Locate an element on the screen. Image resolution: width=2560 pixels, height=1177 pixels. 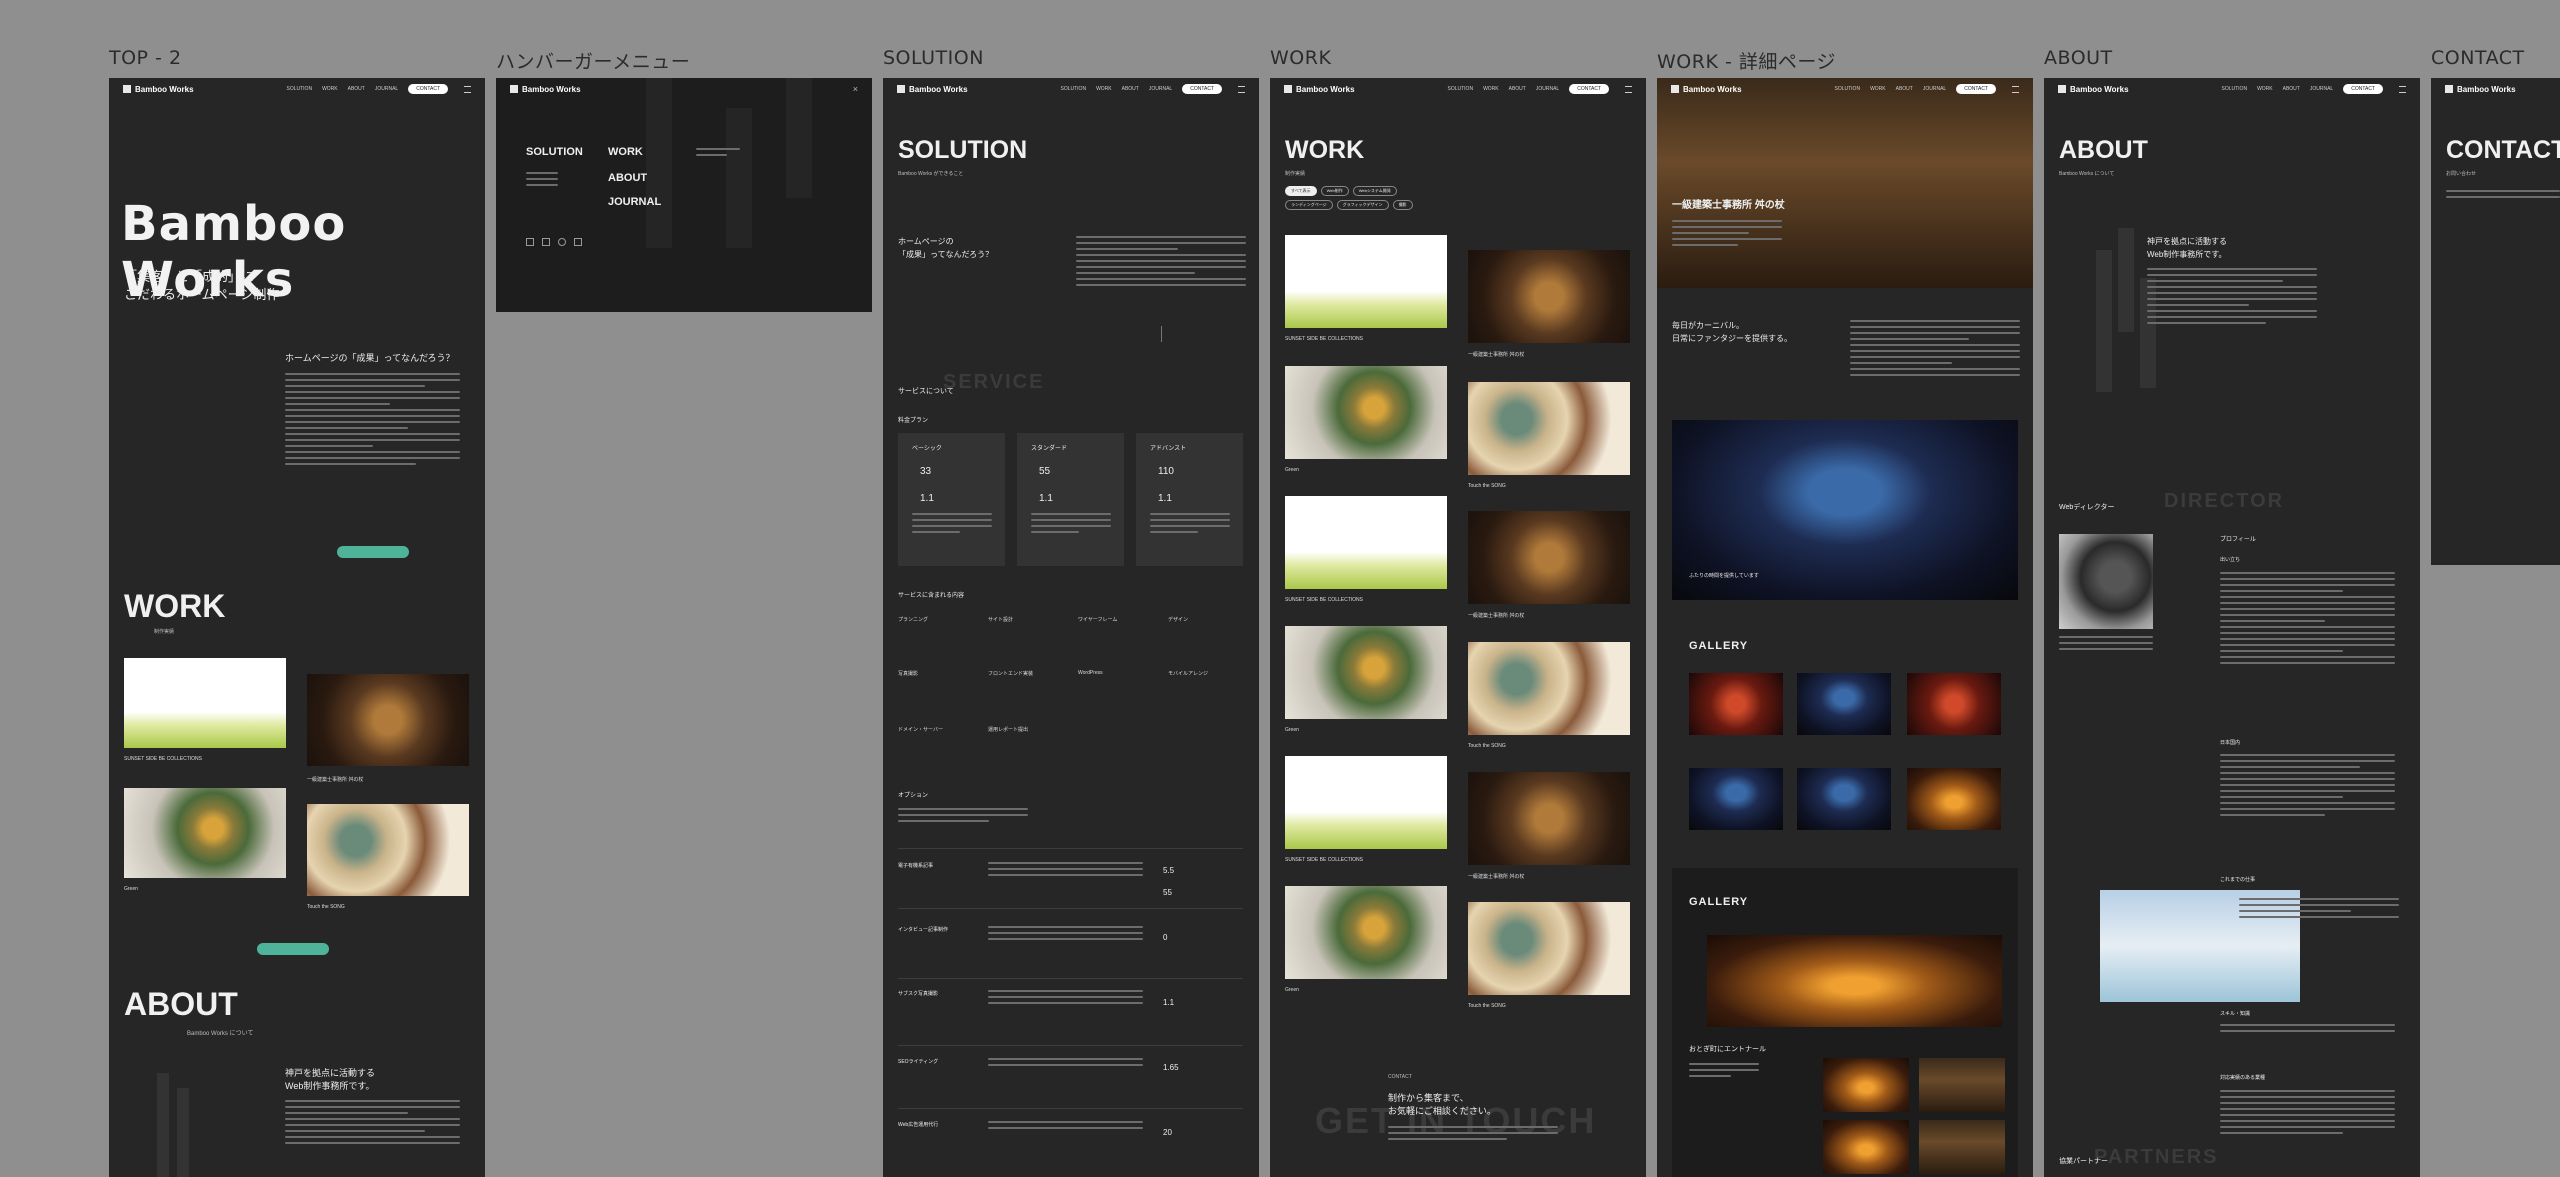
filter-tag: グラフィックデザイン is located at coordinates (1362, 205).